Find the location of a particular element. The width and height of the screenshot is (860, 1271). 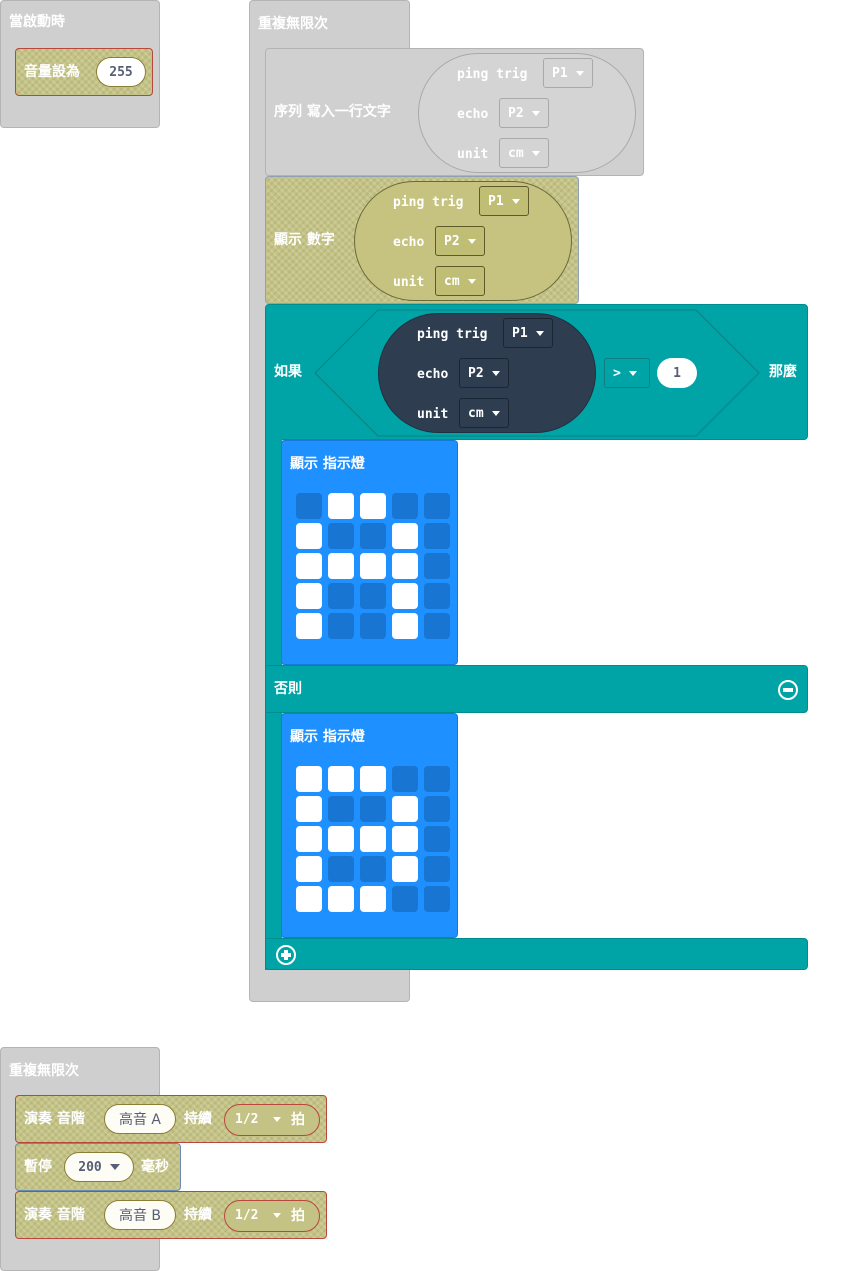

show-number-block: 顯示 數字 ping trig P1 echo P2 unit cm is located at coordinates (422, 240).